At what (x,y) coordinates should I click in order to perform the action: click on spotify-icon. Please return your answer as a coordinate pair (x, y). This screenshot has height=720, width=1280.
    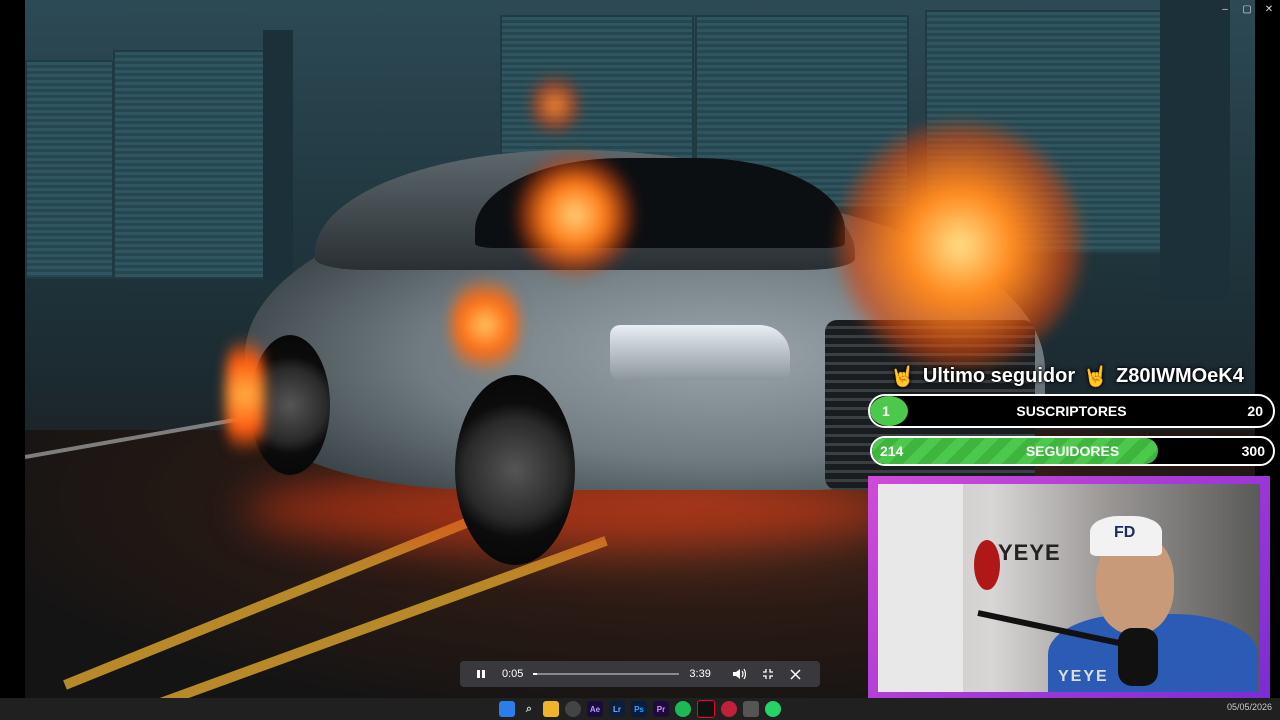
    Looking at the image, I should click on (683, 709).